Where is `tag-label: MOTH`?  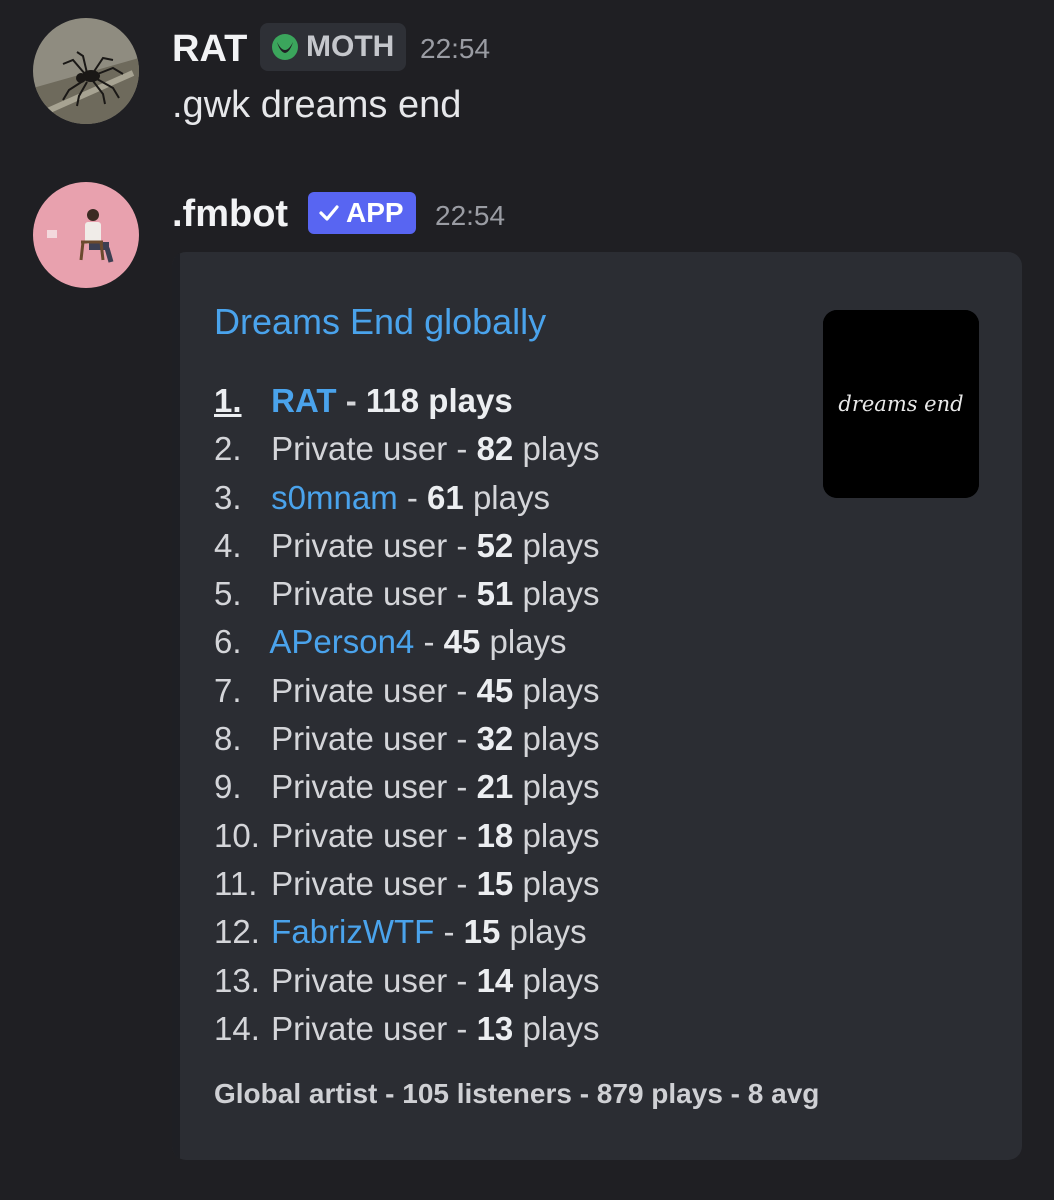 tag-label: MOTH is located at coordinates (350, 46).